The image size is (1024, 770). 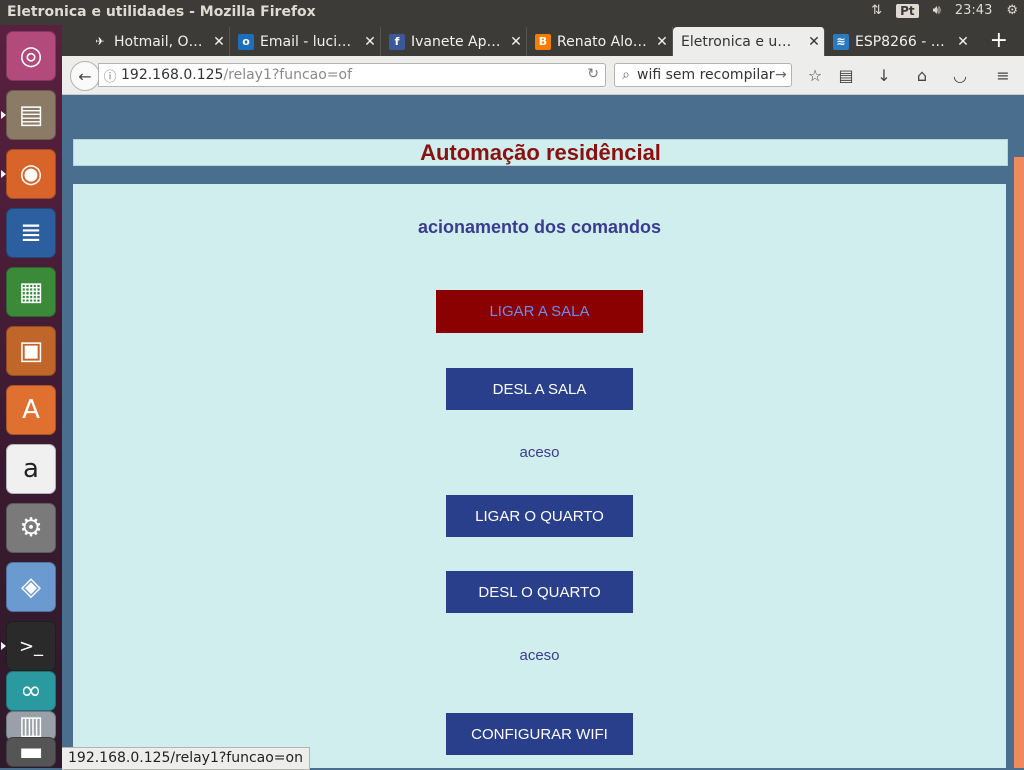 What do you see at coordinates (85, 76) in the screenshot?
I see `back-arrow-icon: ←` at bounding box center [85, 76].